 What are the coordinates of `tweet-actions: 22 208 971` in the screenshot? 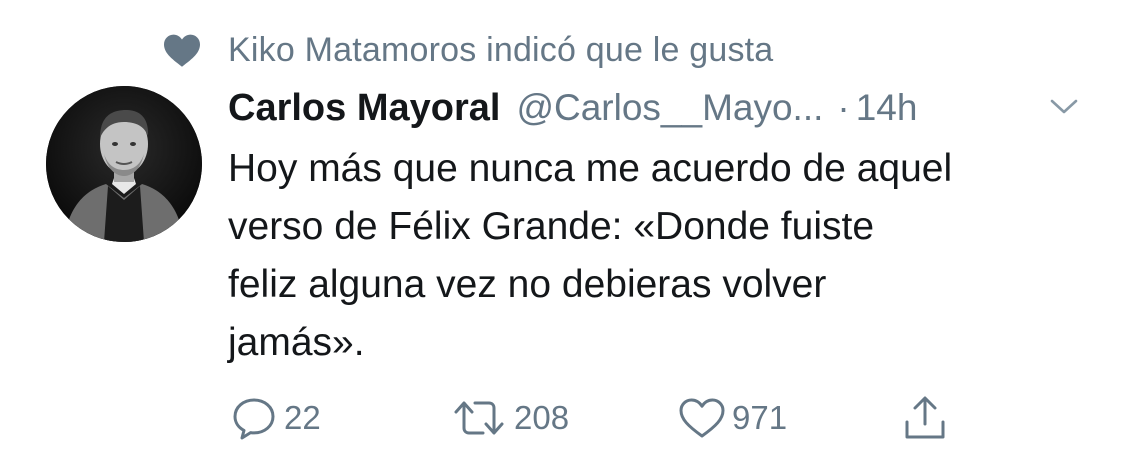 It's located at (562, 418).